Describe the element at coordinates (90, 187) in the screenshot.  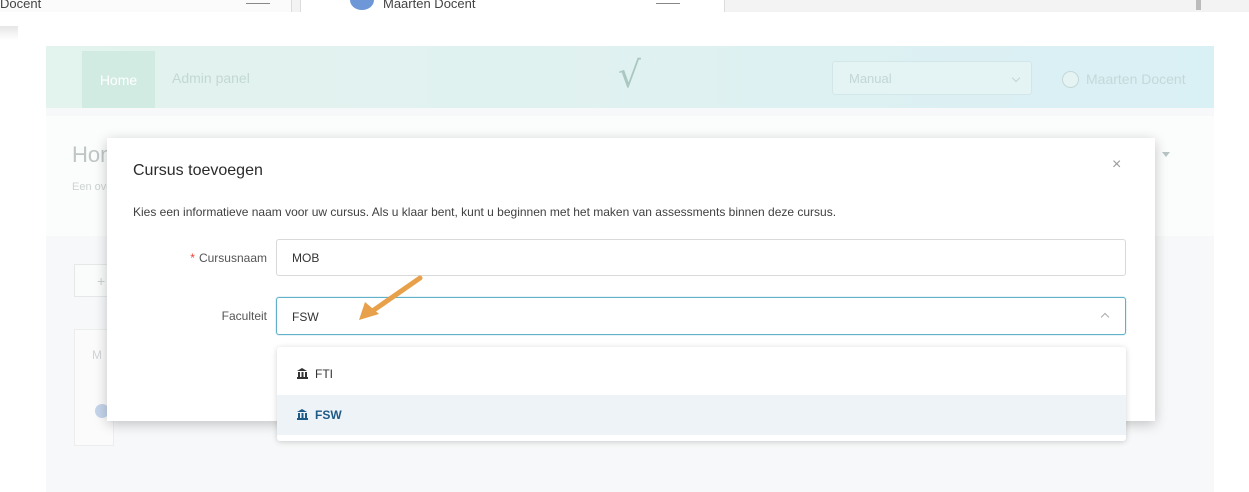
I see `page-subtitle: Een overzicht` at that location.